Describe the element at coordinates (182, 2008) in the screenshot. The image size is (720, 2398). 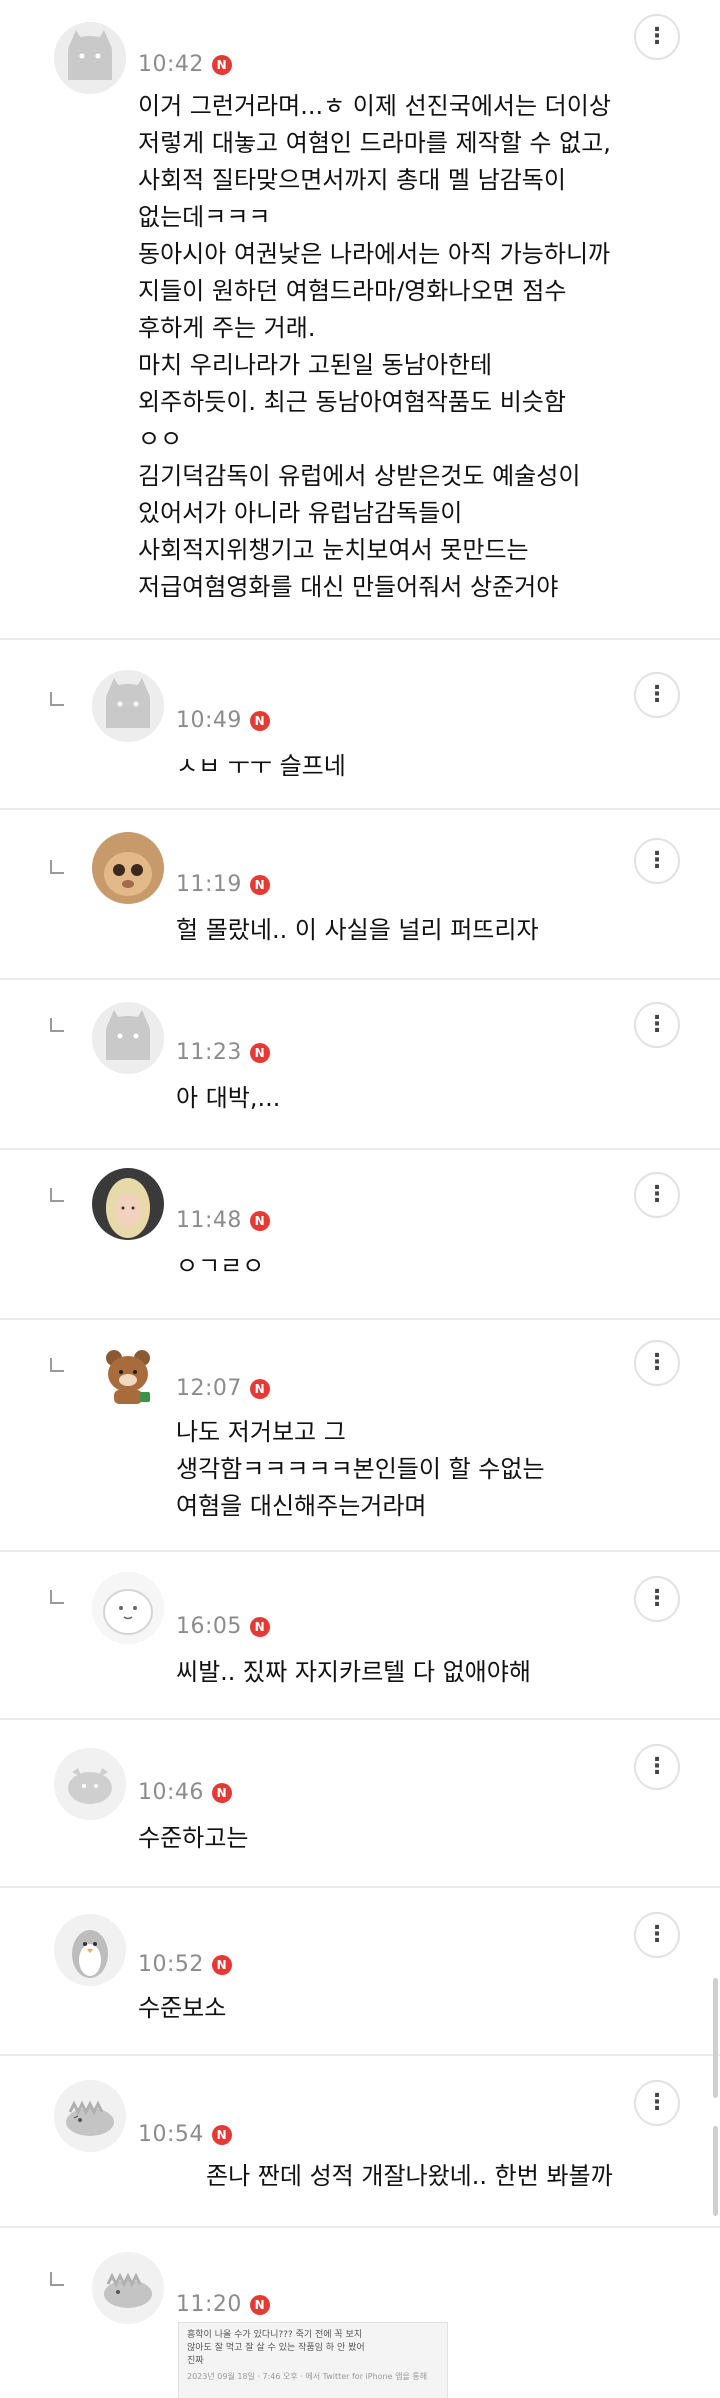
I see `comment-body: 수준보소` at that location.